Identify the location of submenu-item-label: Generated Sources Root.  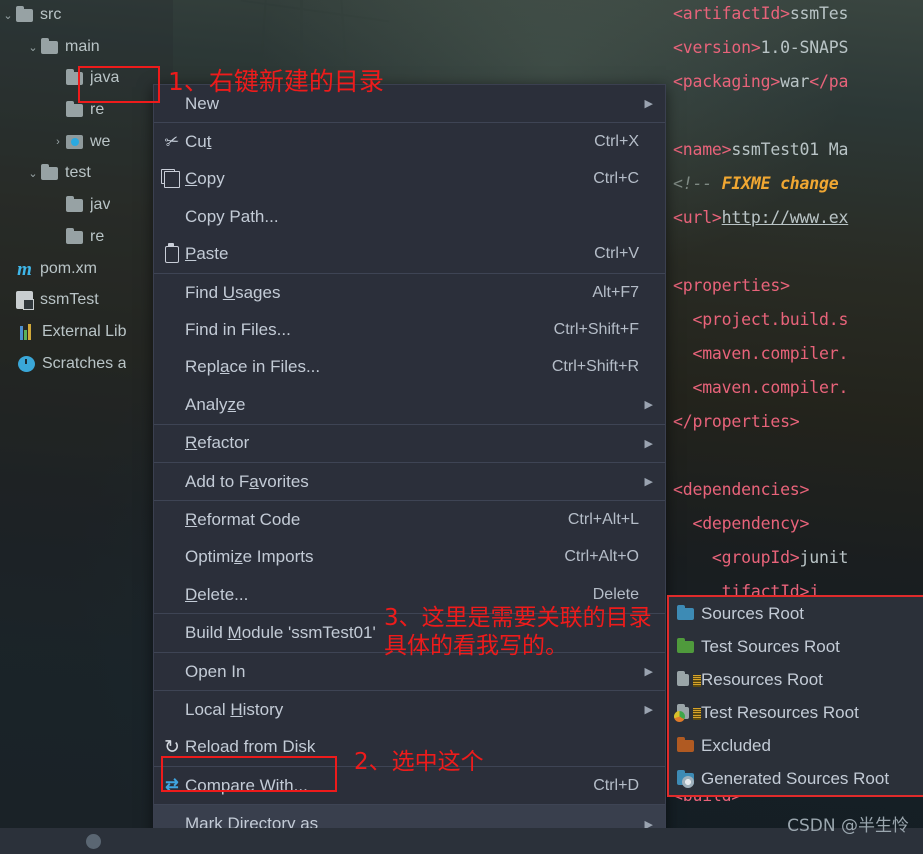
(795, 778).